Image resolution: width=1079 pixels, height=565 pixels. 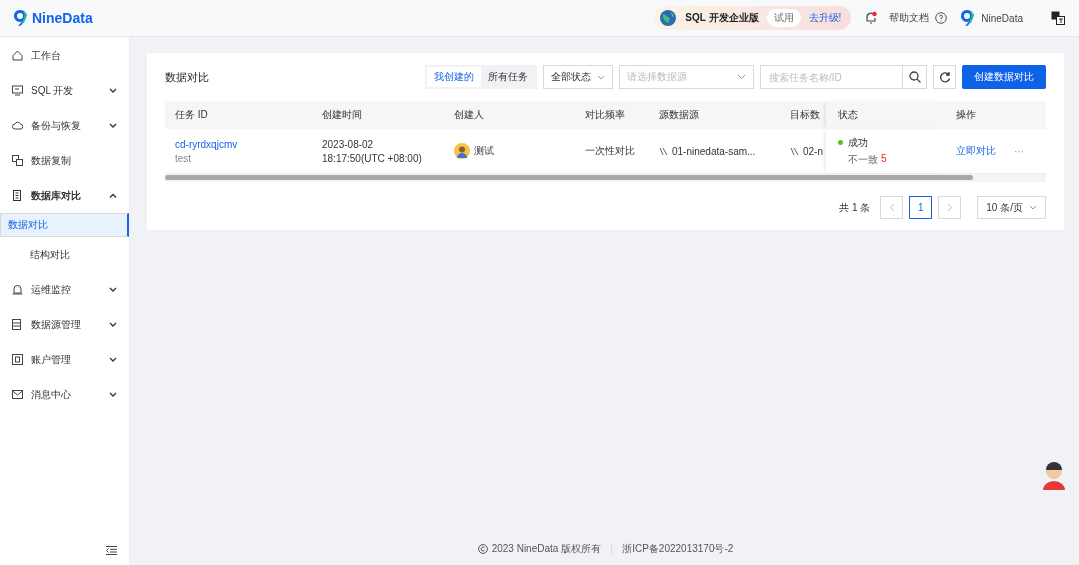 I want to click on copy-icon, so click(x=17, y=160).